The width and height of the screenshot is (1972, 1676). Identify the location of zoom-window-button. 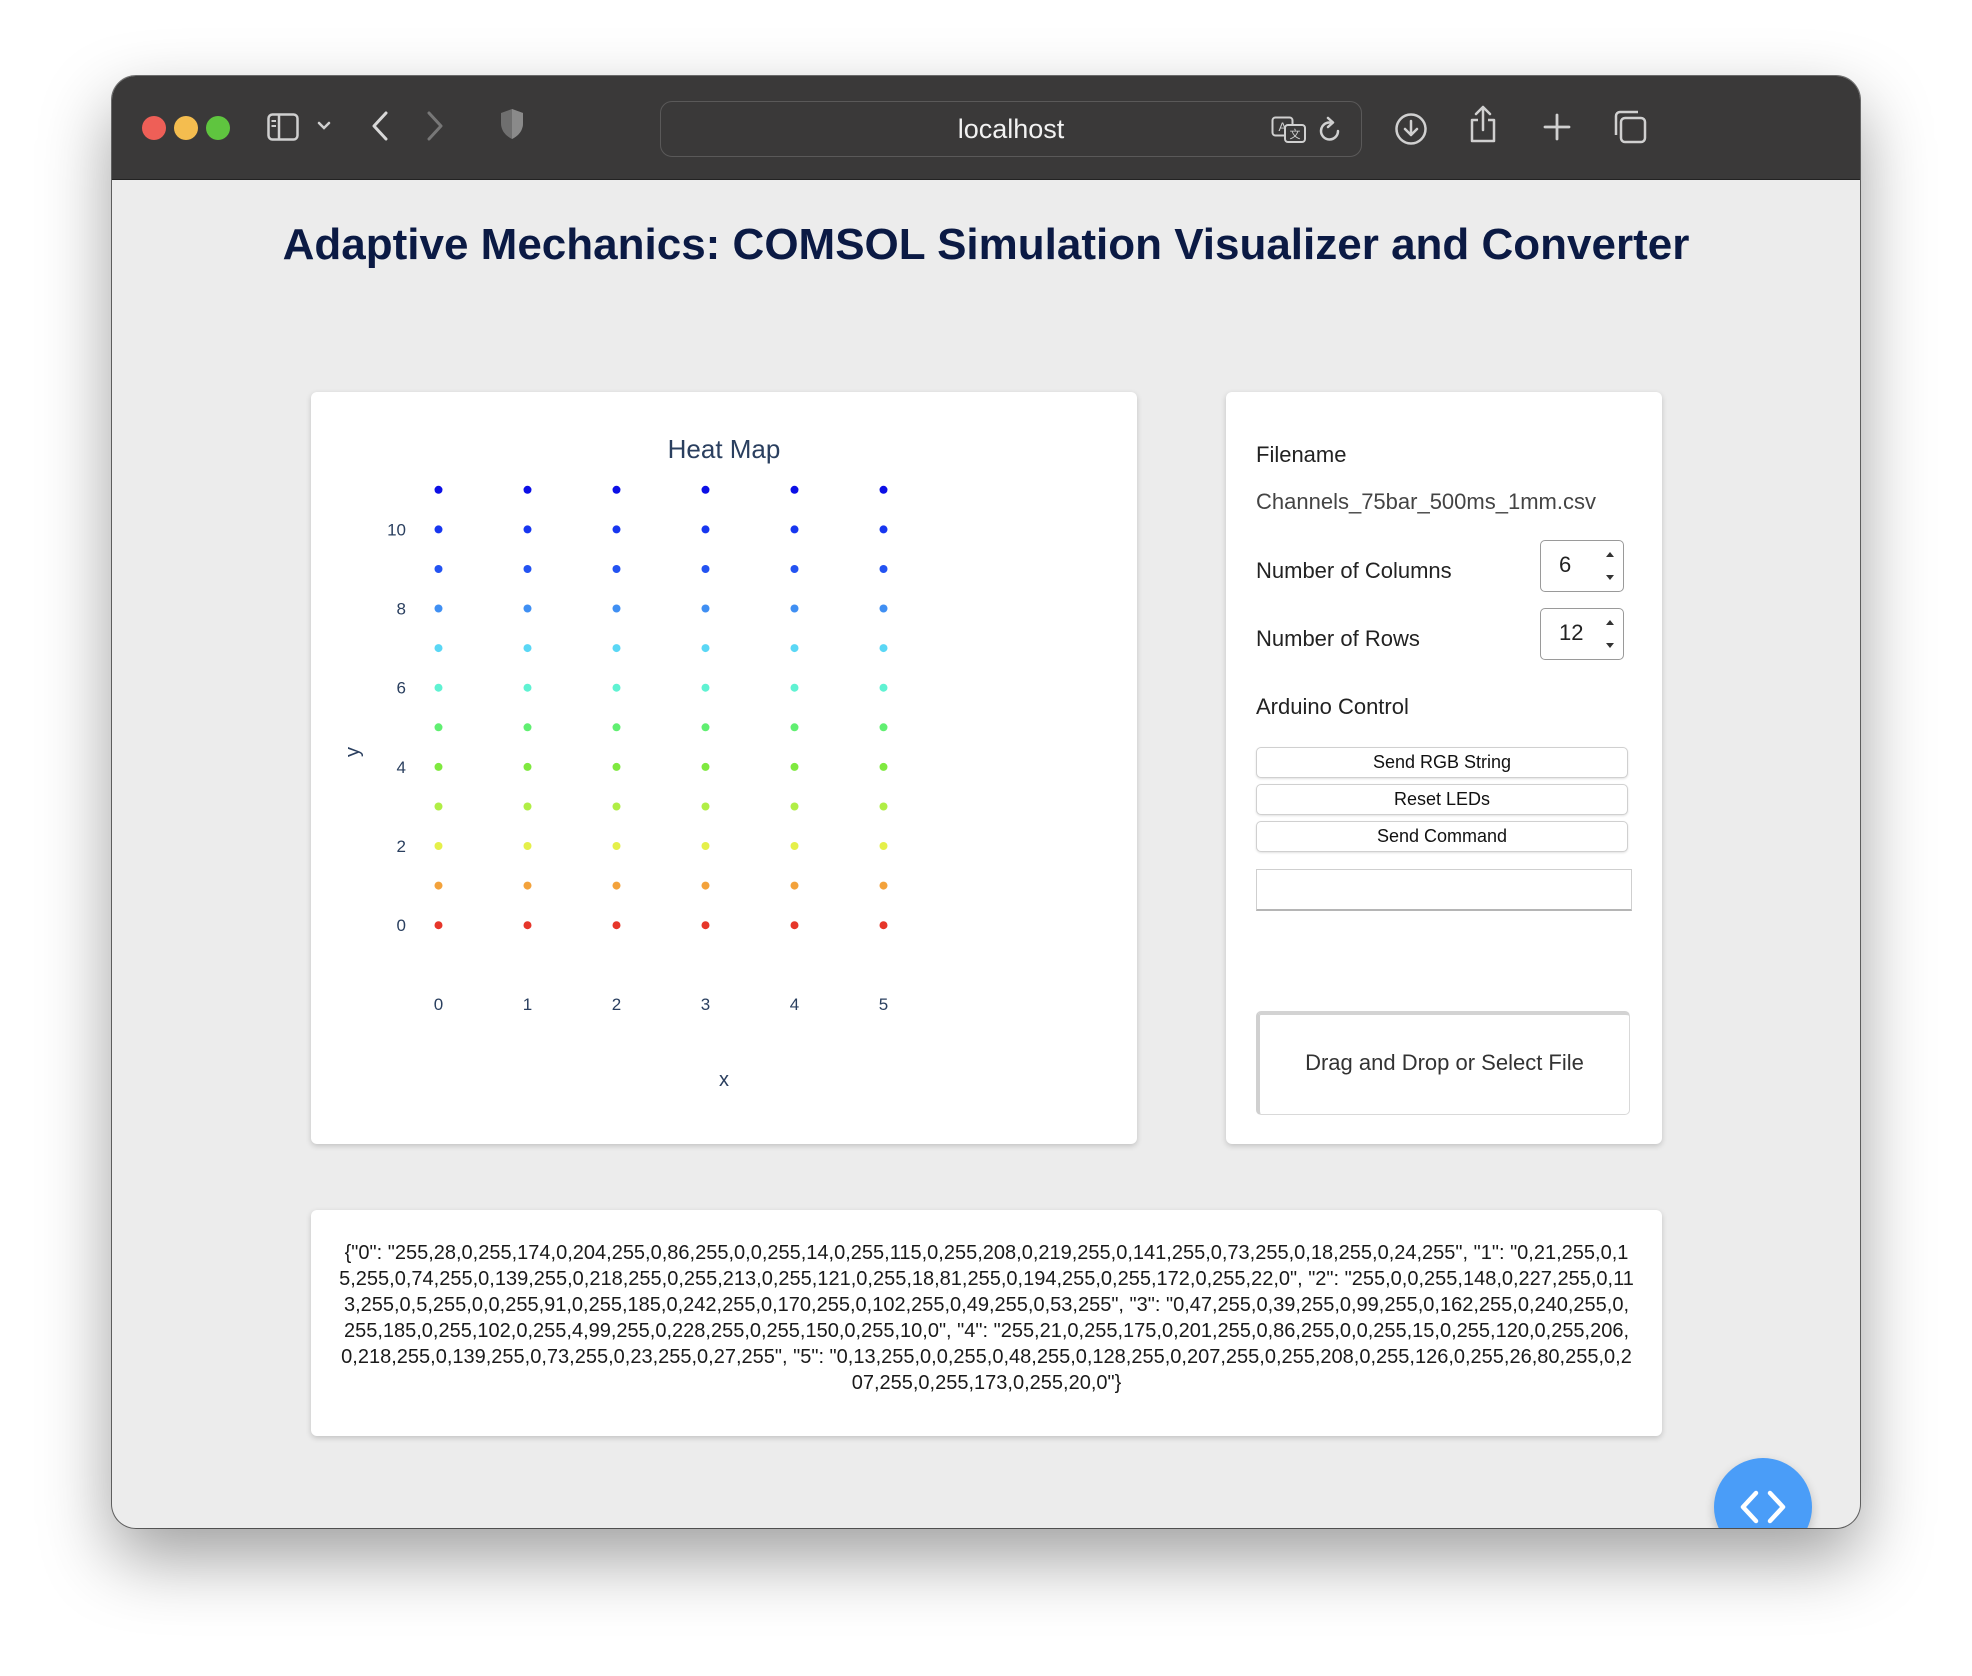
(218, 128).